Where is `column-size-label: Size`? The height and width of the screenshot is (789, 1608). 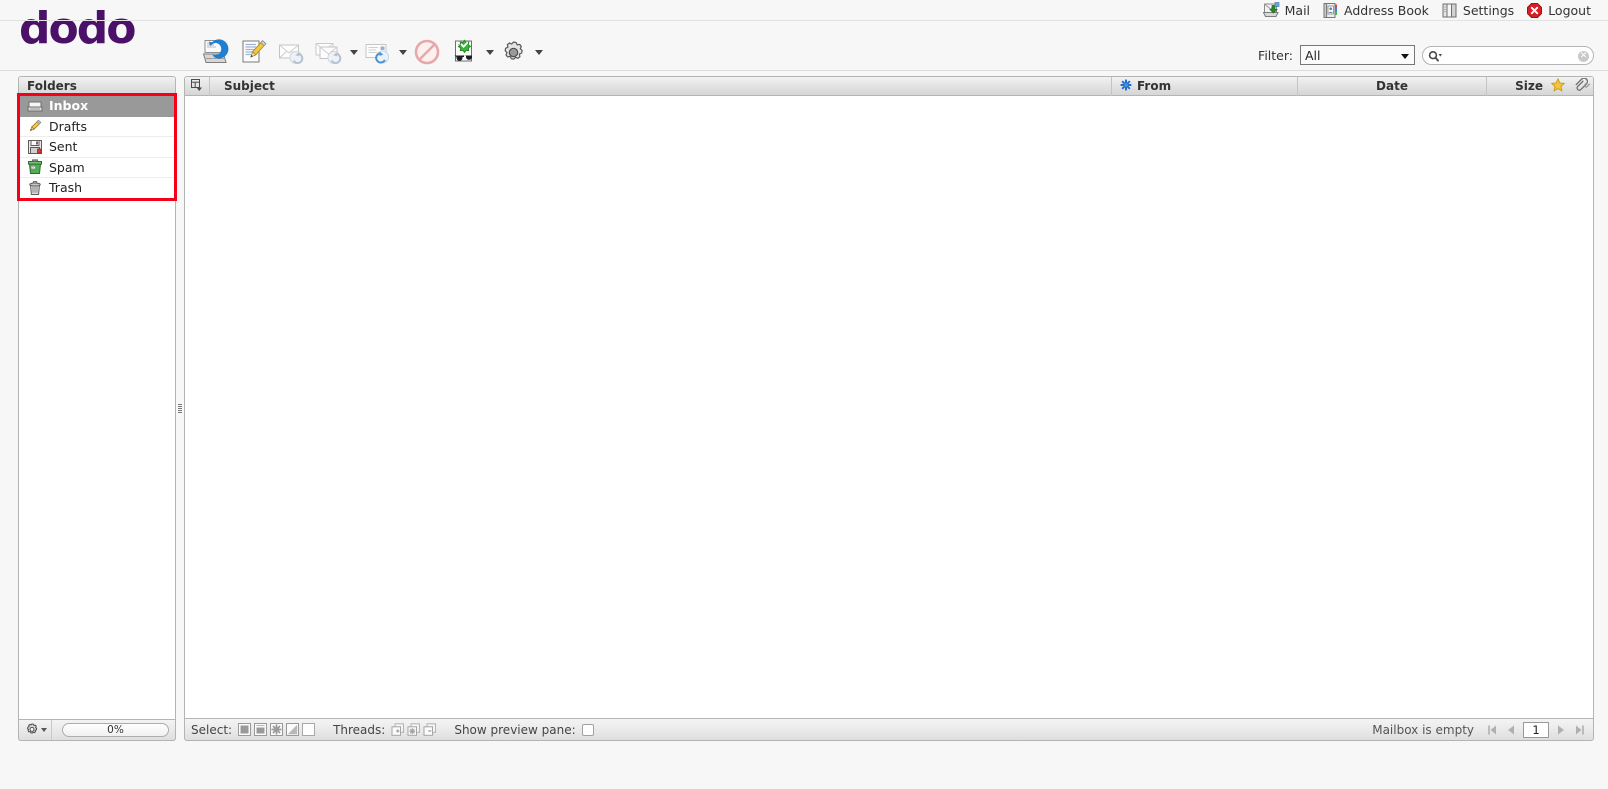 column-size-label: Size is located at coordinates (1529, 86).